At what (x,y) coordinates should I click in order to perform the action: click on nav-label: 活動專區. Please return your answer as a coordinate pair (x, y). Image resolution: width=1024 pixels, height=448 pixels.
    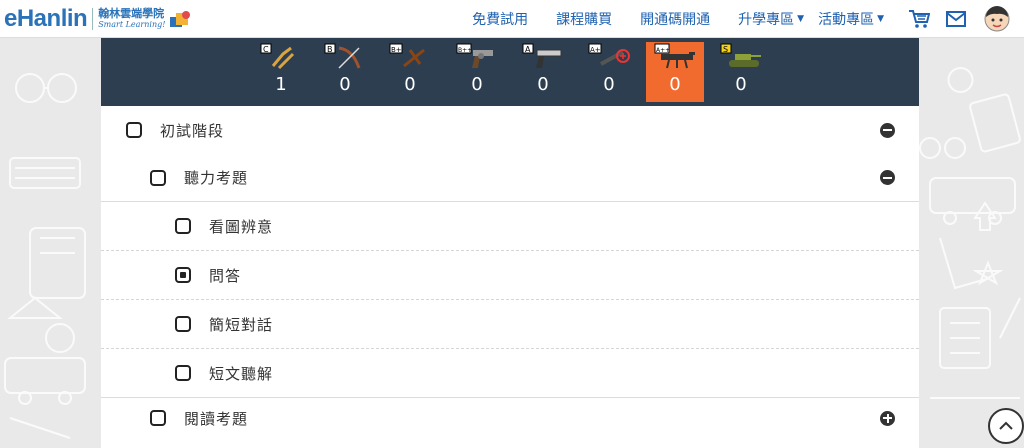
    Looking at the image, I should click on (846, 20).